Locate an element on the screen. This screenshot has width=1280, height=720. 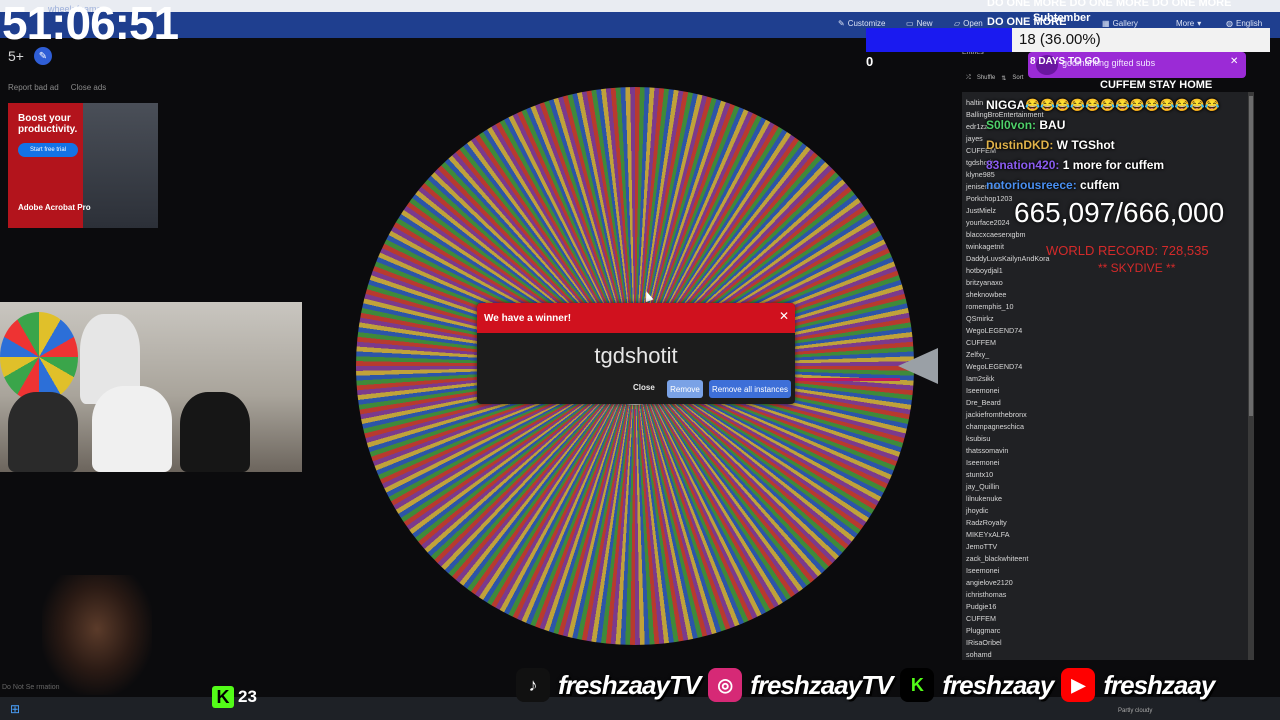
ad-cta-button: Start free trial is located at coordinates (48, 150).